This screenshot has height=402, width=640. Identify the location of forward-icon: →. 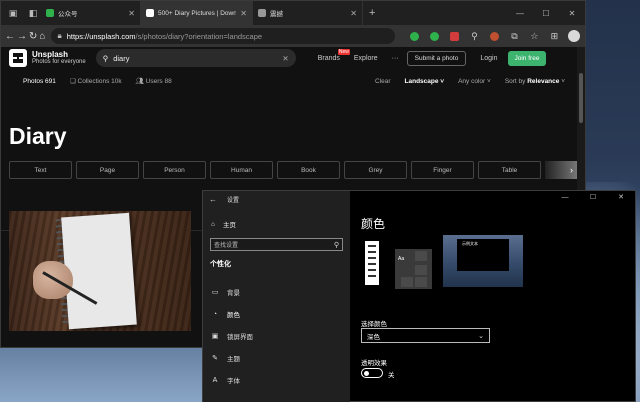
(22, 36).